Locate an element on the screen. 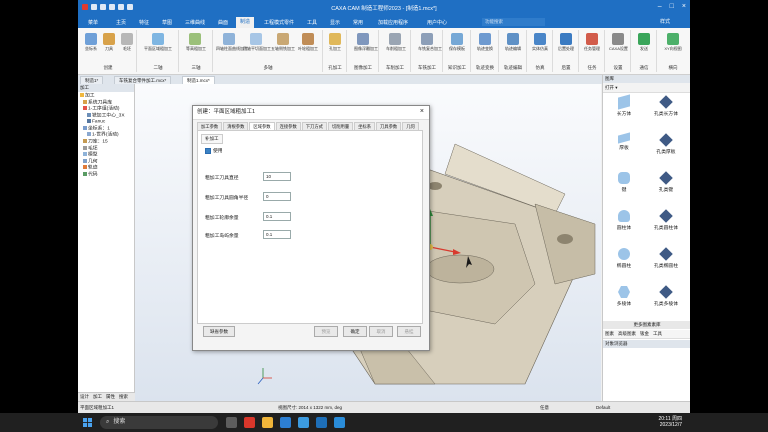 The width and height of the screenshot is (768, 432). rough-contour-allowance-input: 0.1 is located at coordinates (277, 216).